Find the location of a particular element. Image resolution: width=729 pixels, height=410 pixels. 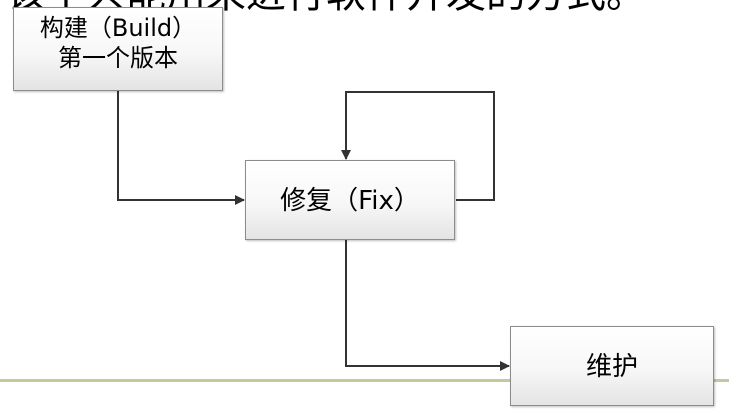

build-node-title: 构建（Build） is located at coordinates (118, 28).